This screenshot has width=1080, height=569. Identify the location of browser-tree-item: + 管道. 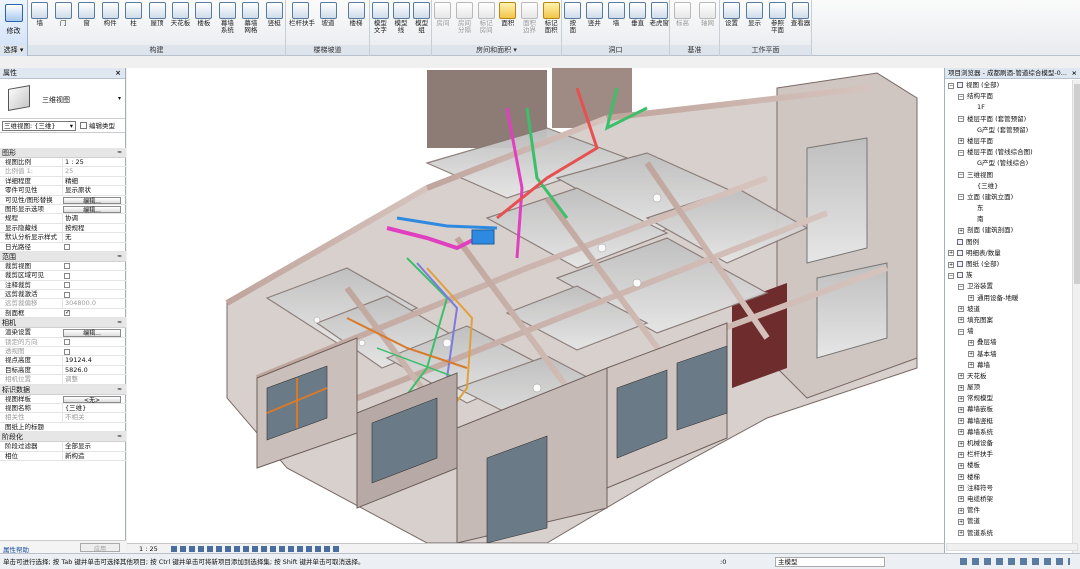
(1009, 521).